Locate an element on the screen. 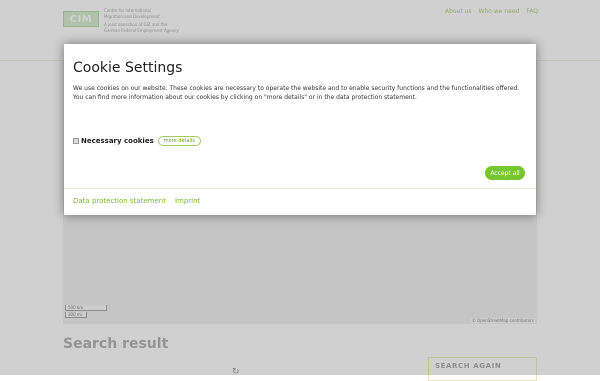 The height and width of the screenshot is (381, 600). data-protection-link: Data protection statement is located at coordinates (119, 201).